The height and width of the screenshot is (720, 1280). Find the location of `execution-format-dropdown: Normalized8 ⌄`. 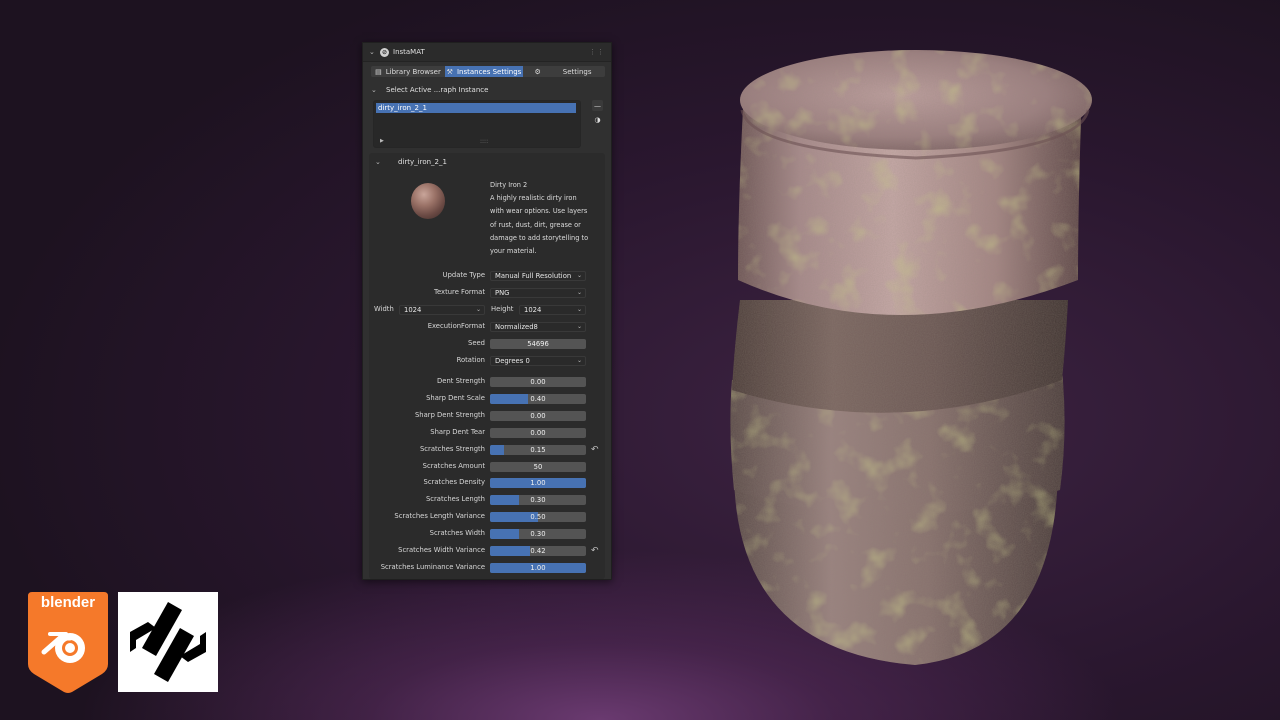

execution-format-dropdown: Normalized8 ⌄ is located at coordinates (538, 327).